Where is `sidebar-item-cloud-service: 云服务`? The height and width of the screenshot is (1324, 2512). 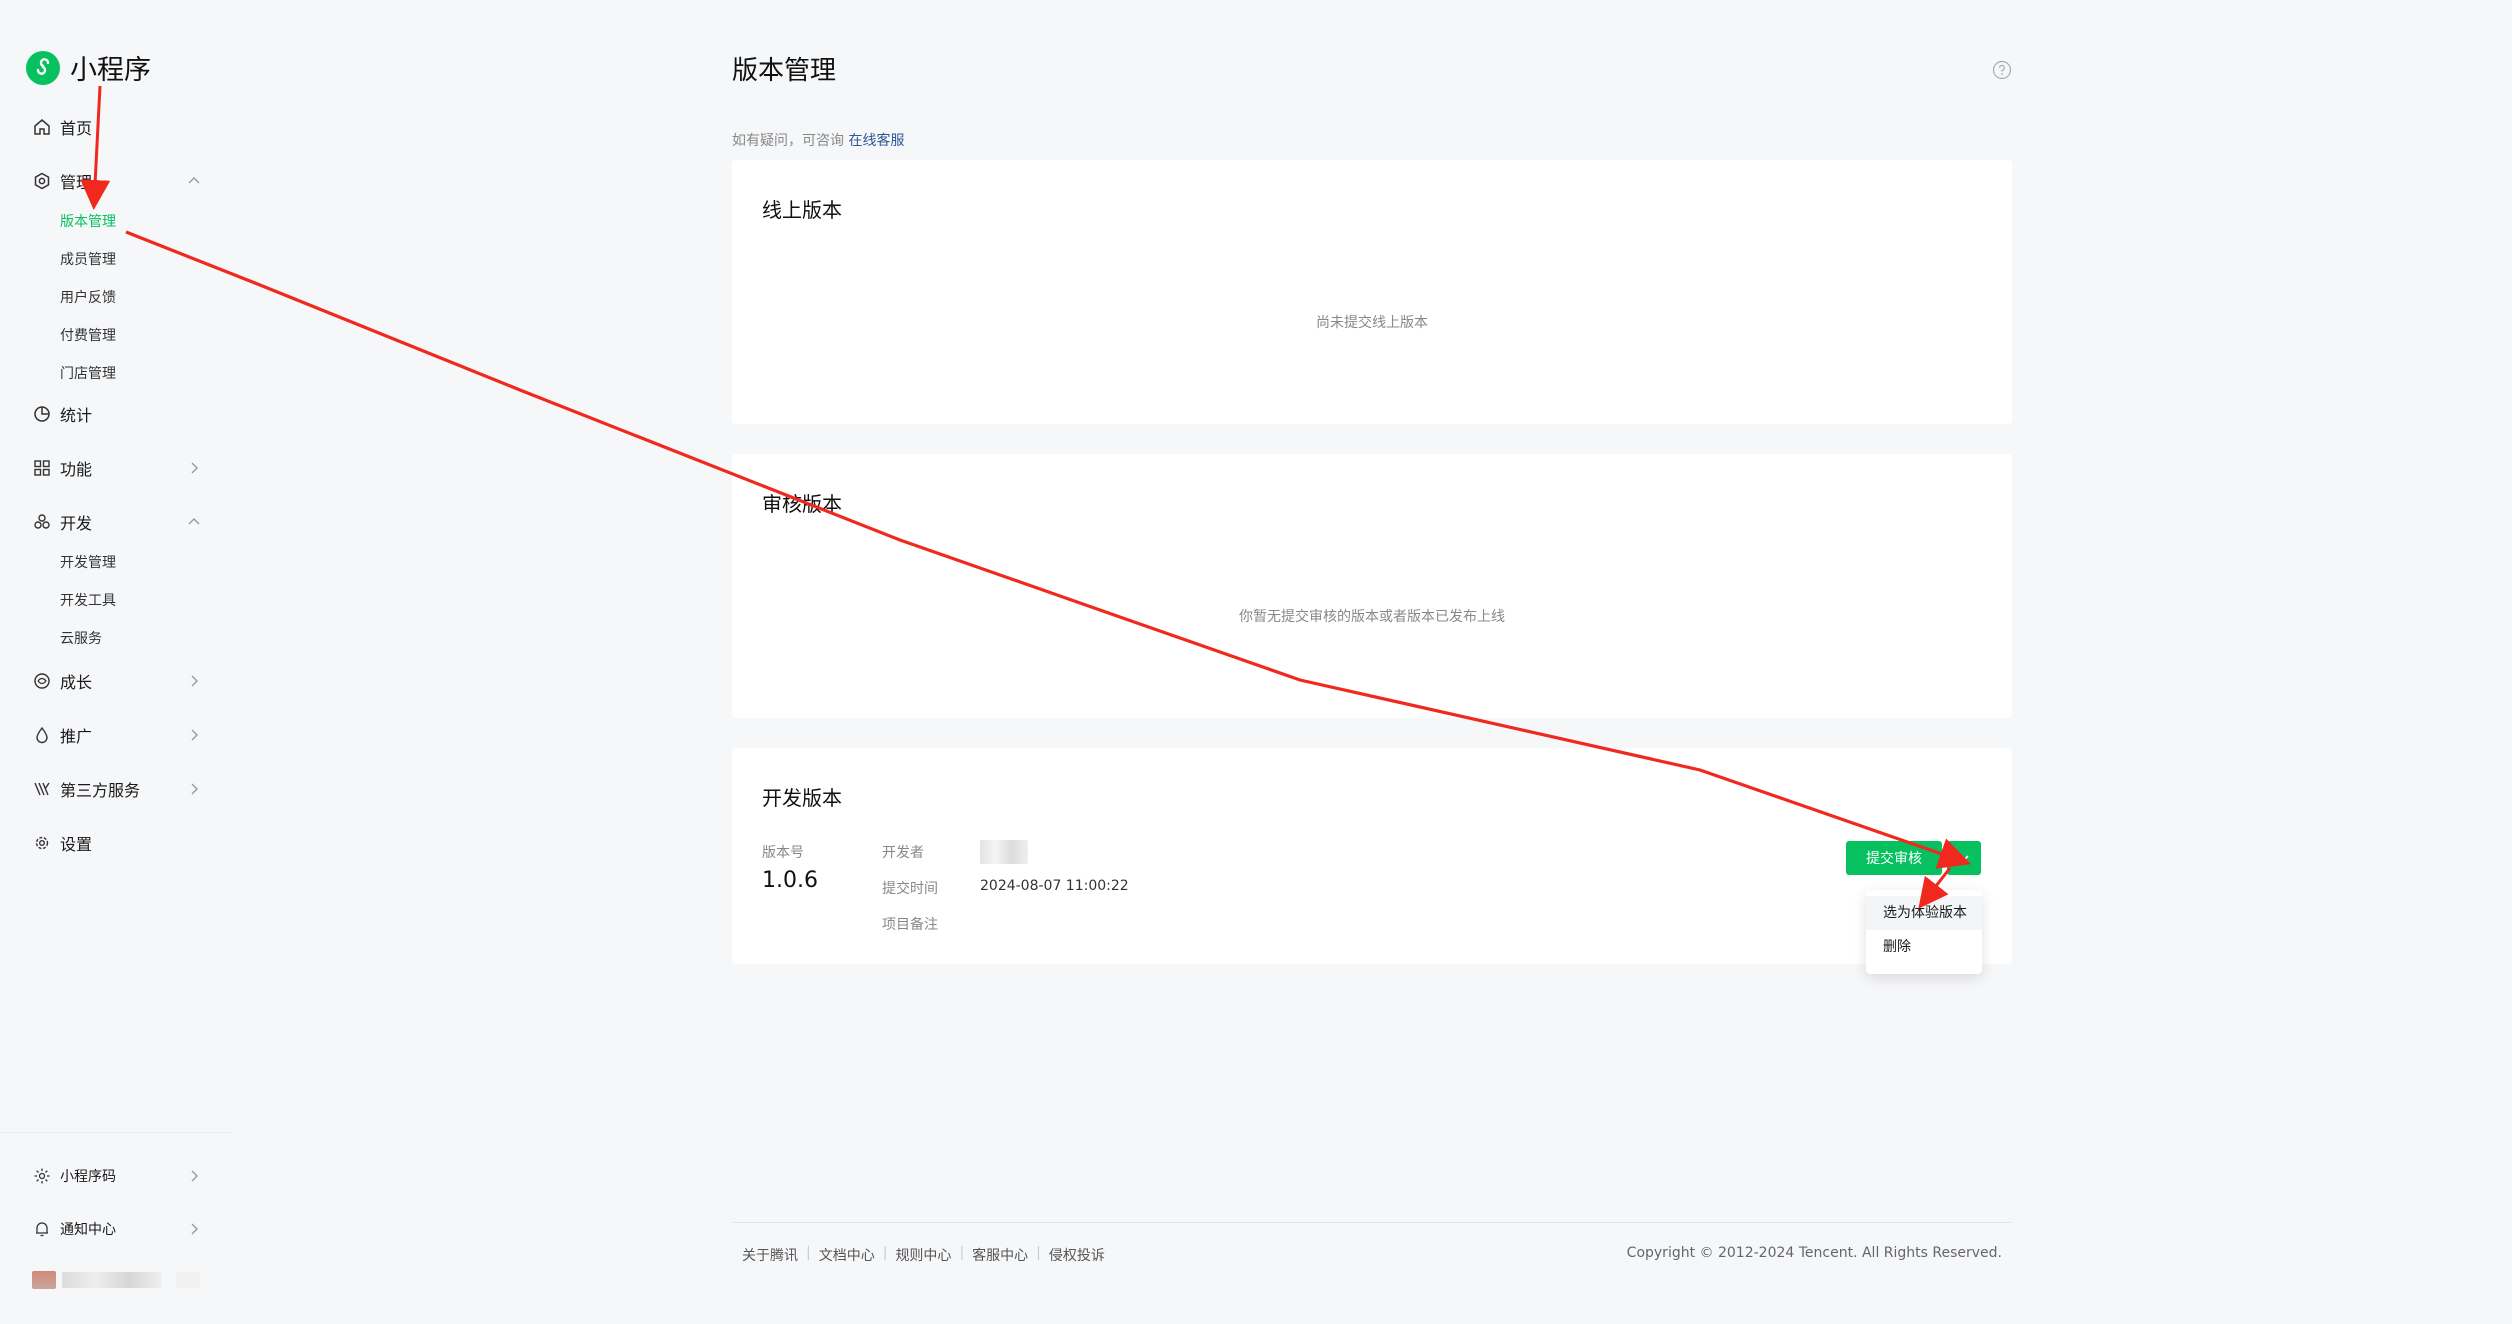 sidebar-item-cloud-service: 云服务 is located at coordinates (81, 639).